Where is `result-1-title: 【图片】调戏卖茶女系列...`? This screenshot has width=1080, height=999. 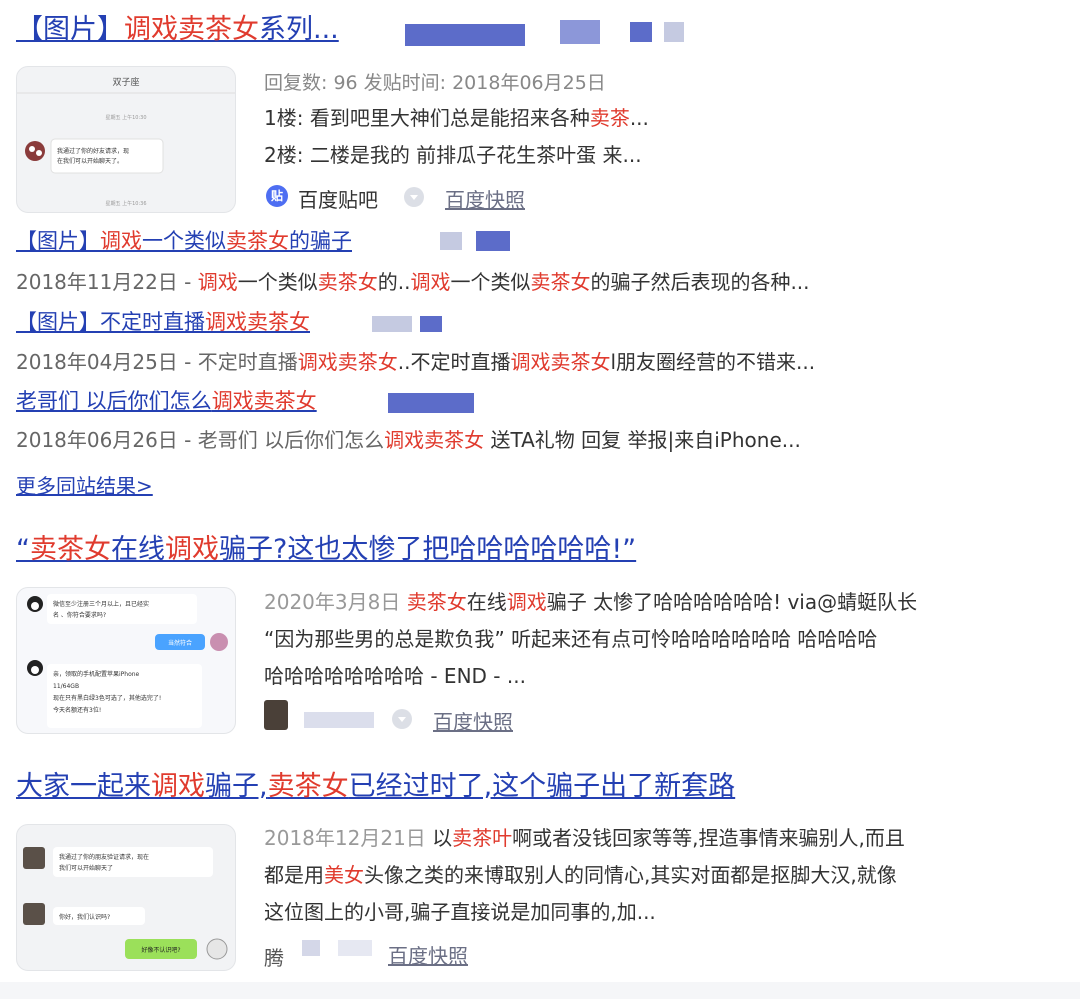
result-1-title: 【图片】调戏卖茶女系列... is located at coordinates (177, 29).